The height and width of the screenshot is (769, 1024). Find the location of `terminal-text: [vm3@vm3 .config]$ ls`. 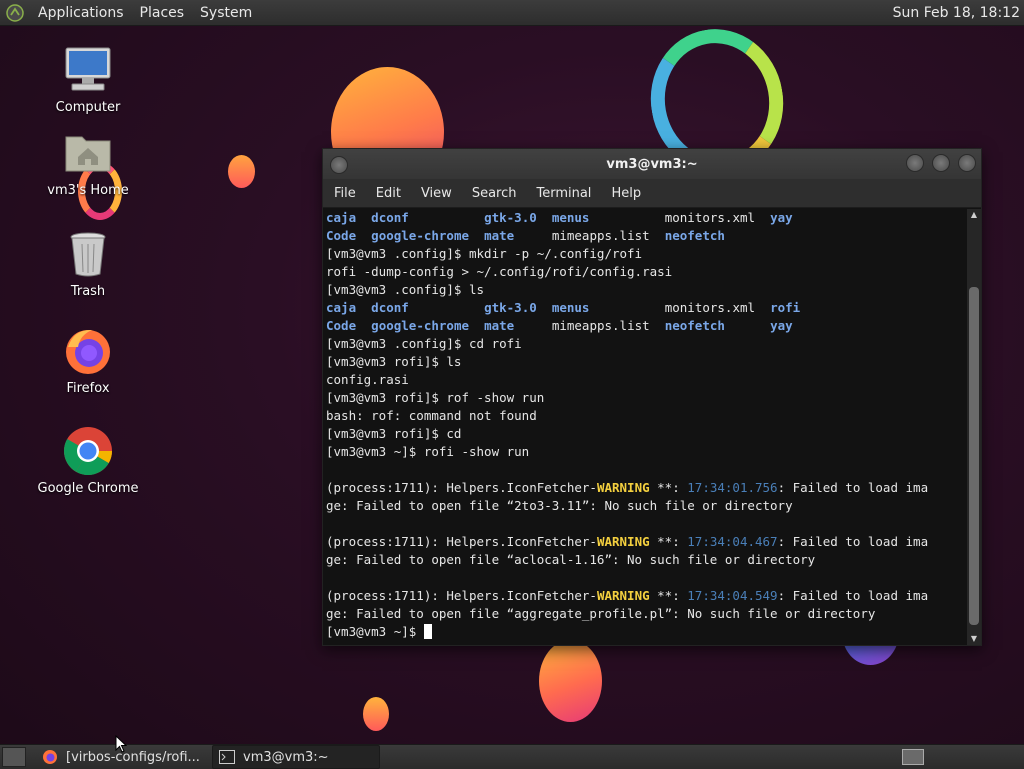

terminal-text: [vm3@vm3 .config]$ ls is located at coordinates (405, 289).